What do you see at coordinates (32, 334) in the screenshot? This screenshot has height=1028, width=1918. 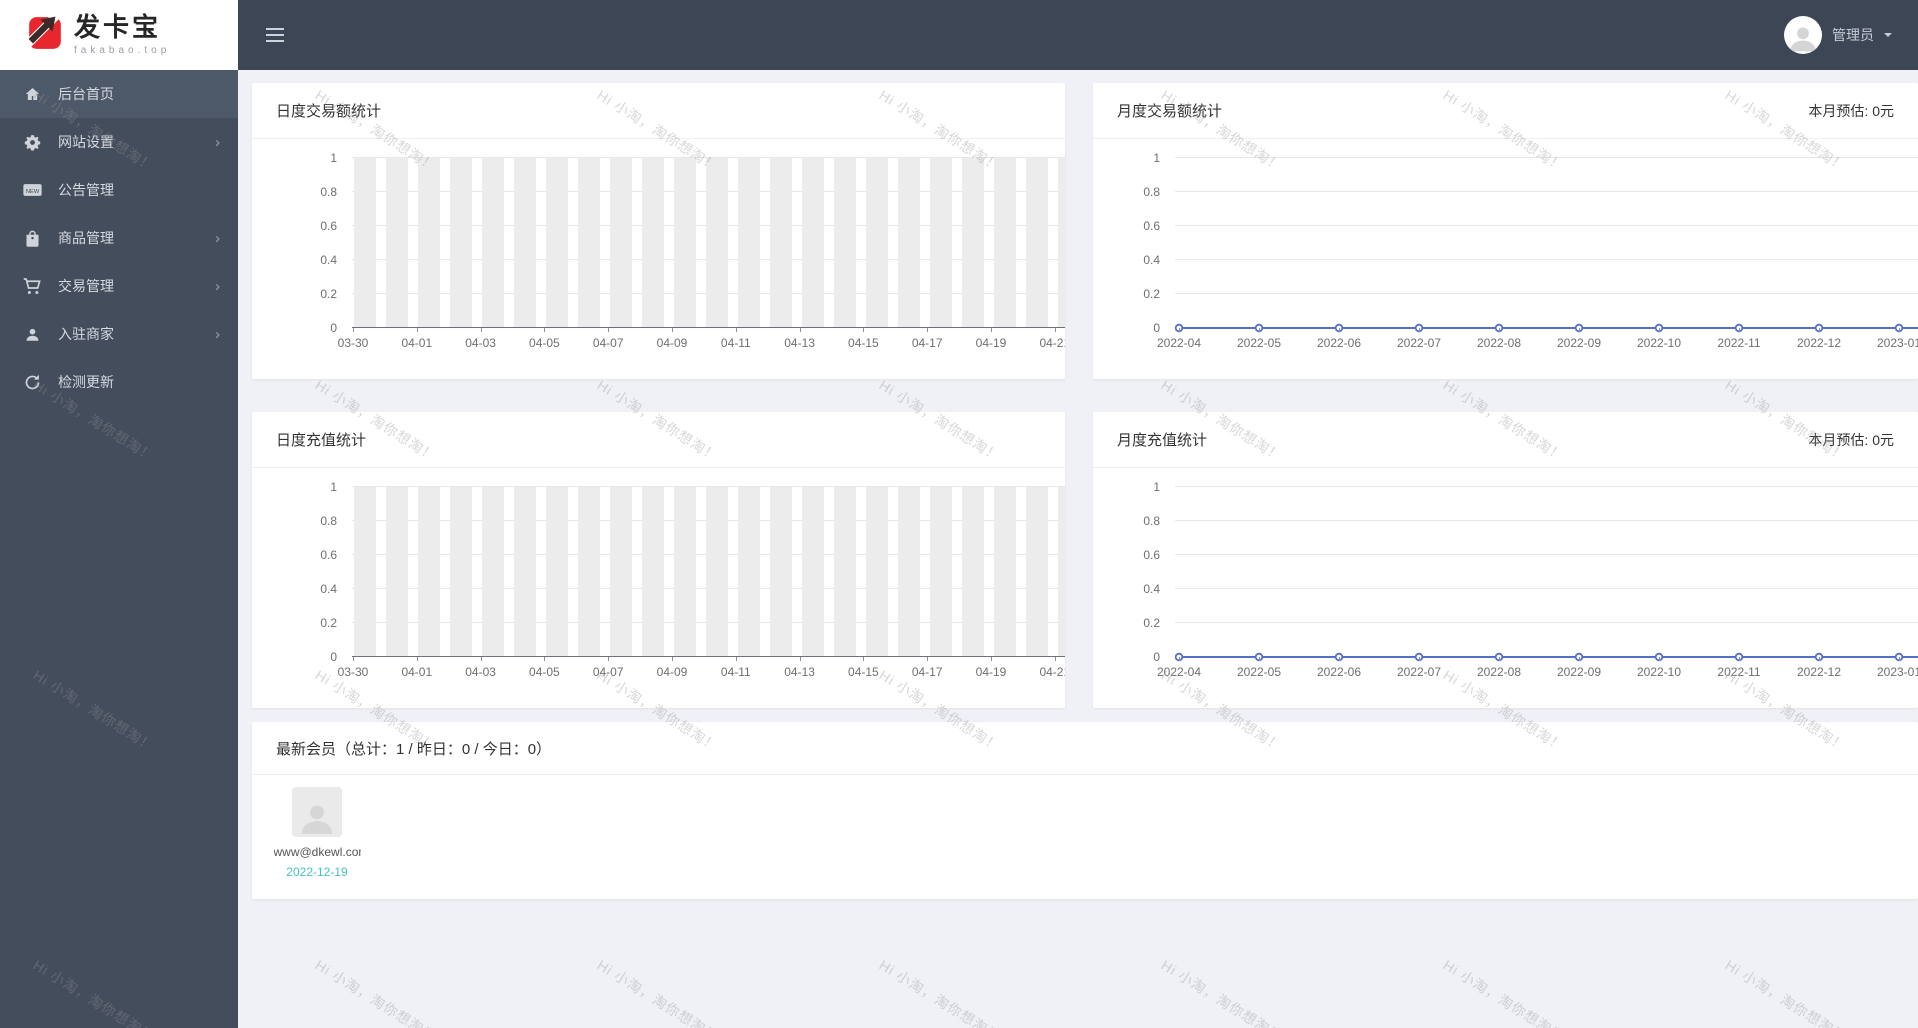 I see `merchant-icon` at bounding box center [32, 334].